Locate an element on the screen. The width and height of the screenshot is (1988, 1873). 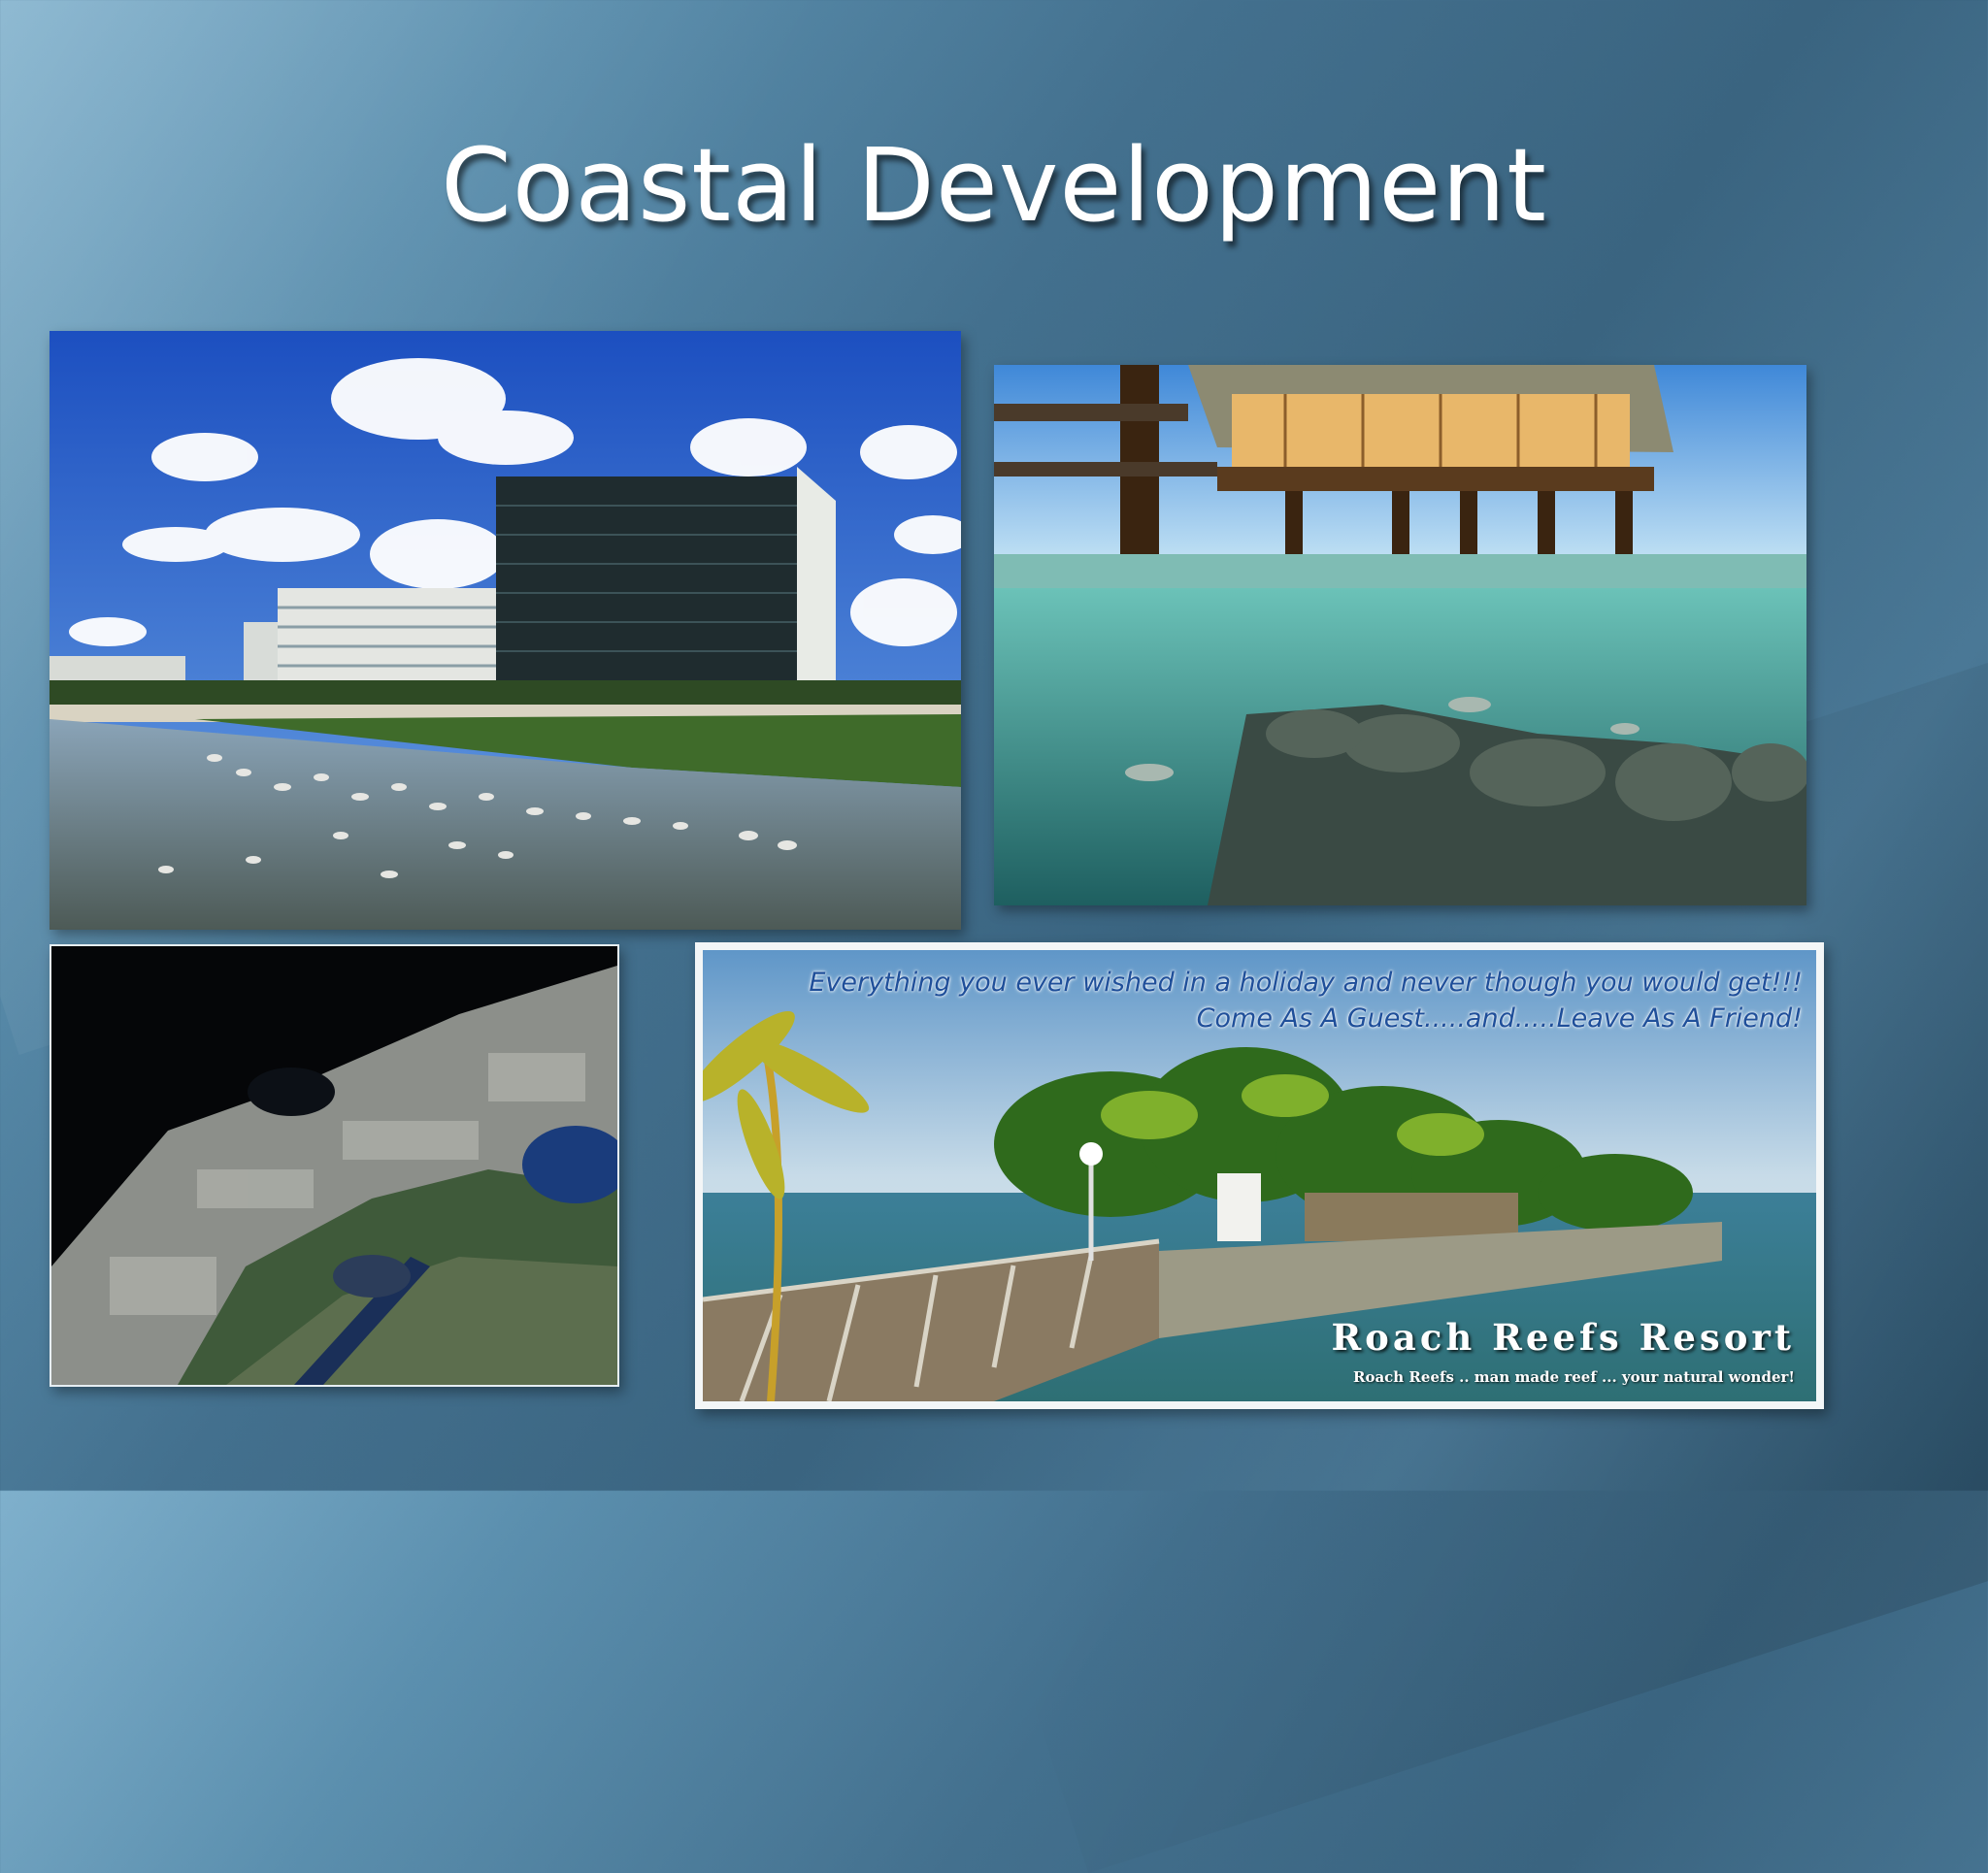
resort-name: Roach Reefs Resort is located at coordinates (1563, 1337).